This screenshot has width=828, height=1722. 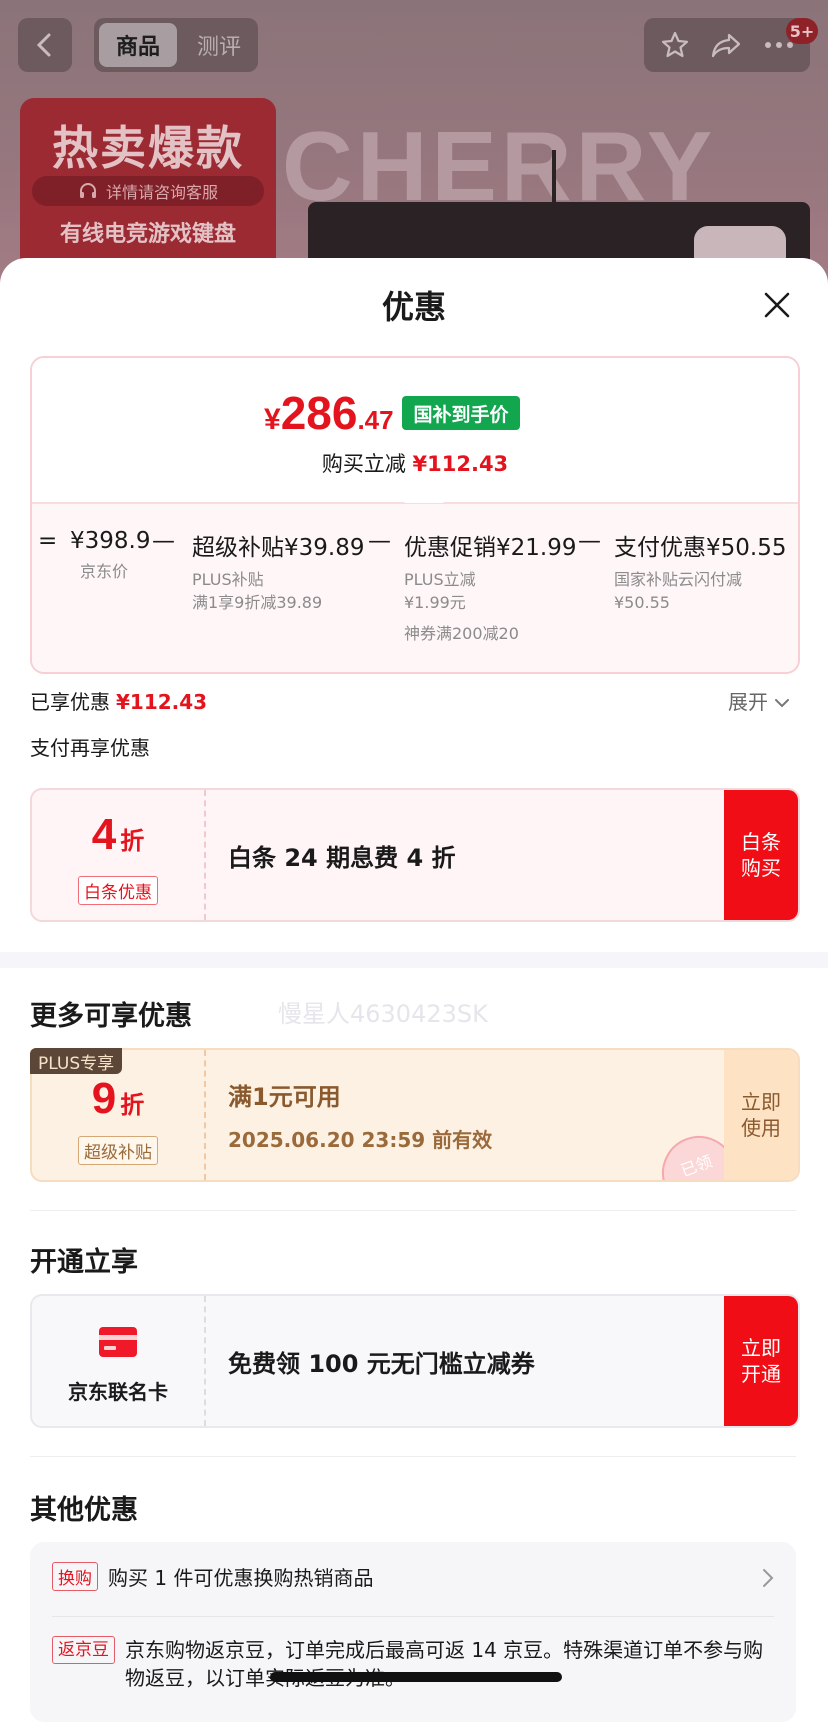 I want to click on tab-review: 测评, so click(x=219, y=45).